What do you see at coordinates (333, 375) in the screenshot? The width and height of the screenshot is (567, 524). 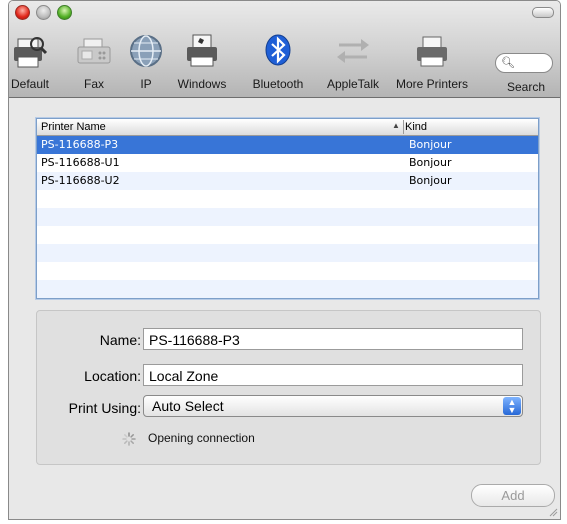 I see `location-field: Local Zone` at bounding box center [333, 375].